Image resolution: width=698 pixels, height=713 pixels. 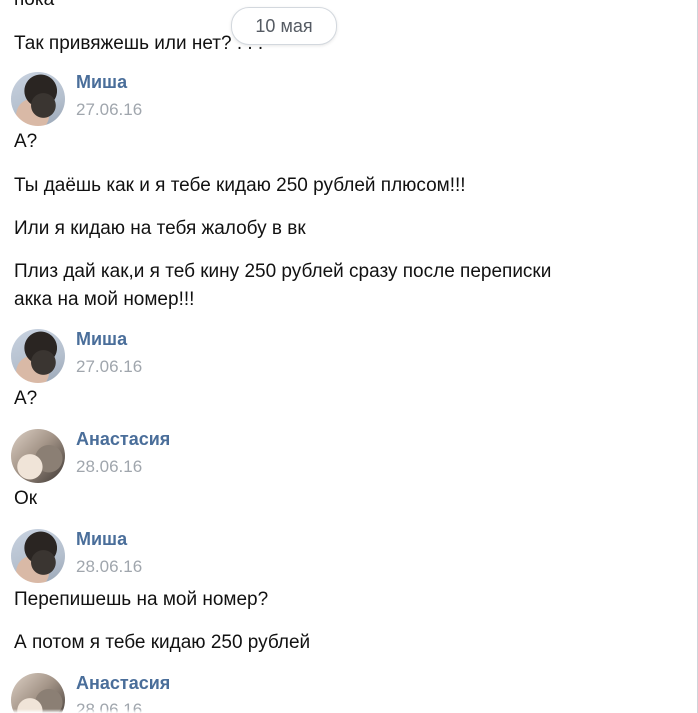 I want to click on scroll-fade, so click(x=348, y=711).